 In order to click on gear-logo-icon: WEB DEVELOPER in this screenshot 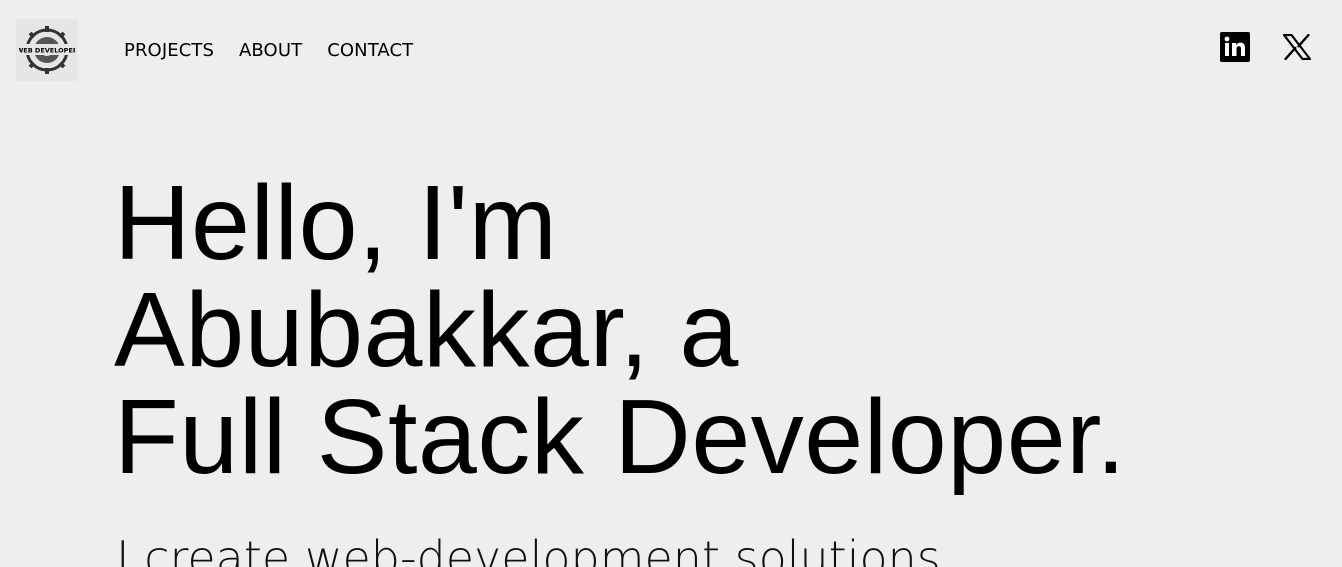, I will do `click(47, 50)`.